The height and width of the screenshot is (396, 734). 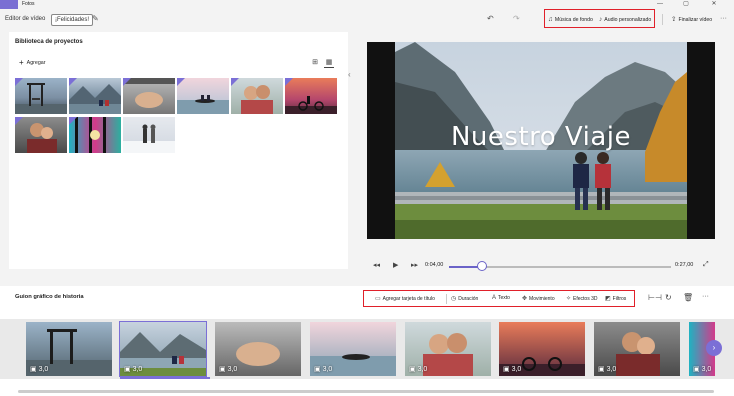 What do you see at coordinates (49, 297) in the screenshot?
I see `storyboard-title: Guion gráfico de historia` at bounding box center [49, 297].